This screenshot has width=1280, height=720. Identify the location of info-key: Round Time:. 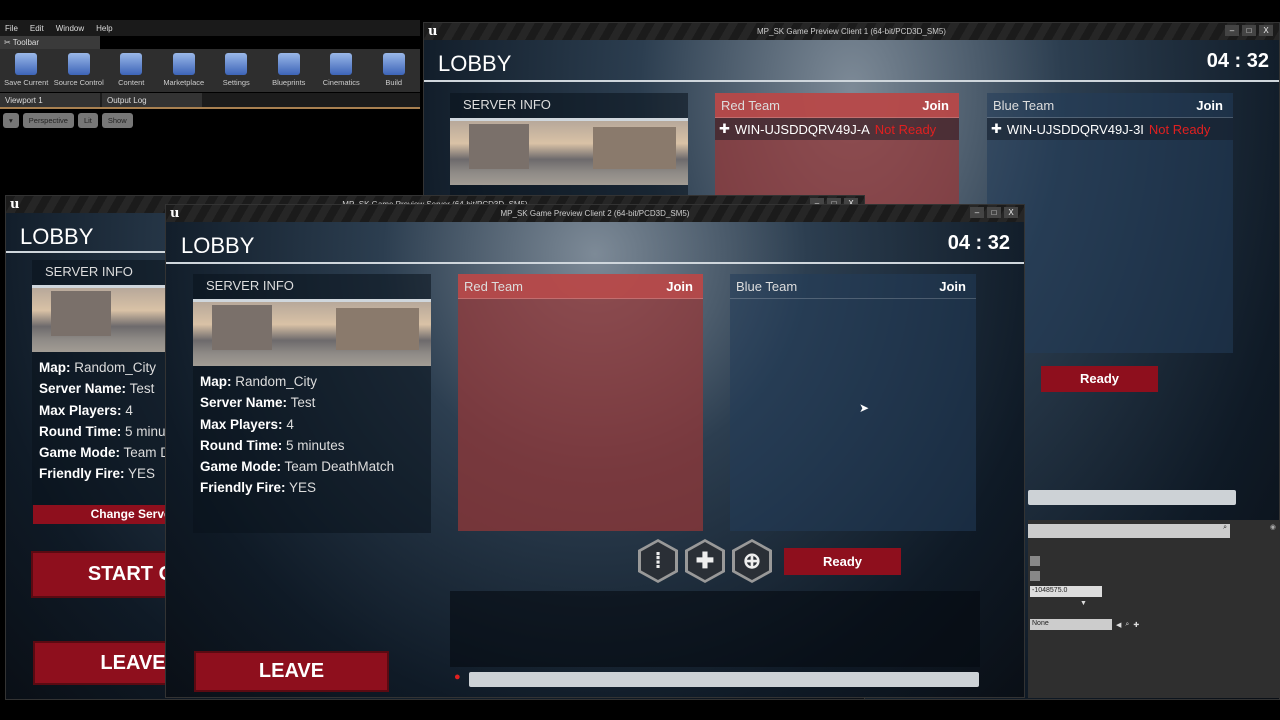
(241, 445).